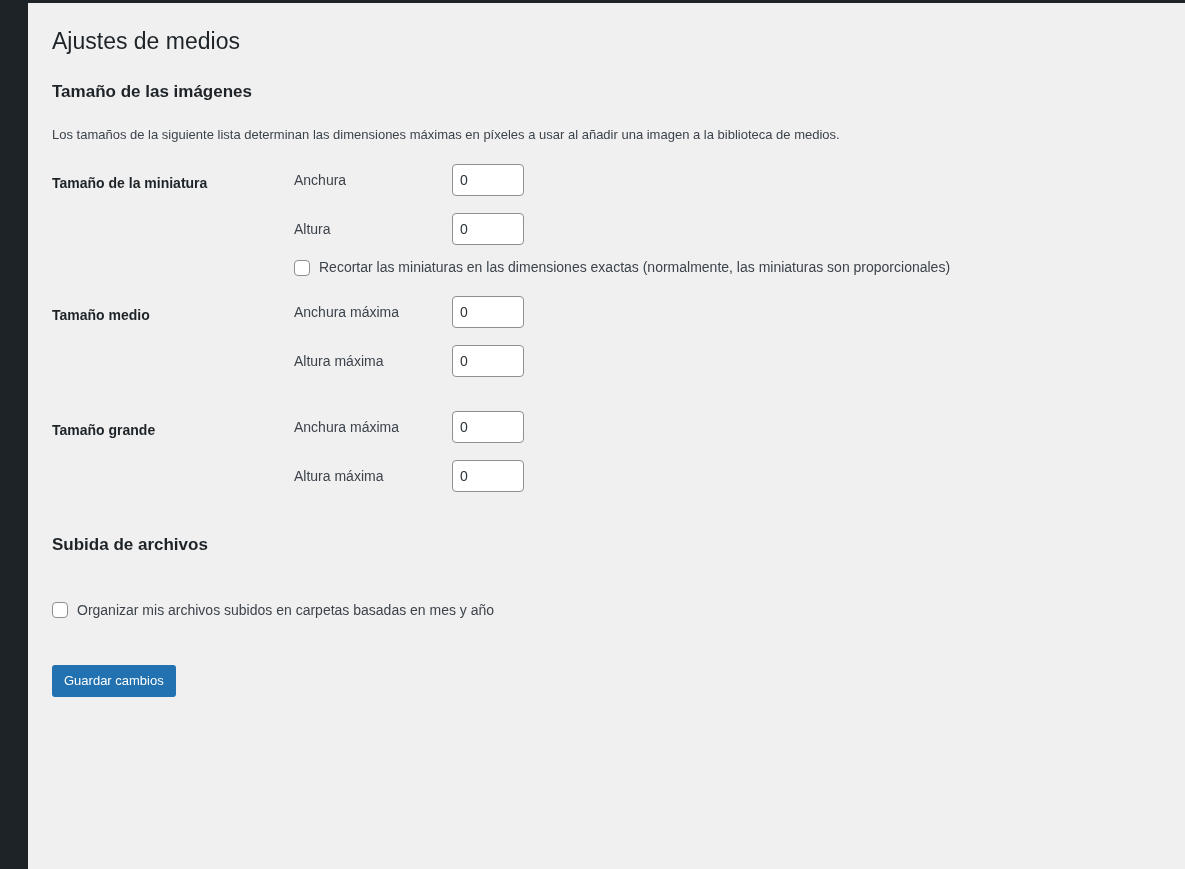 The height and width of the screenshot is (869, 1185). Describe the element at coordinates (130, 545) in the screenshot. I see `section-heading: Subida de archivos` at that location.